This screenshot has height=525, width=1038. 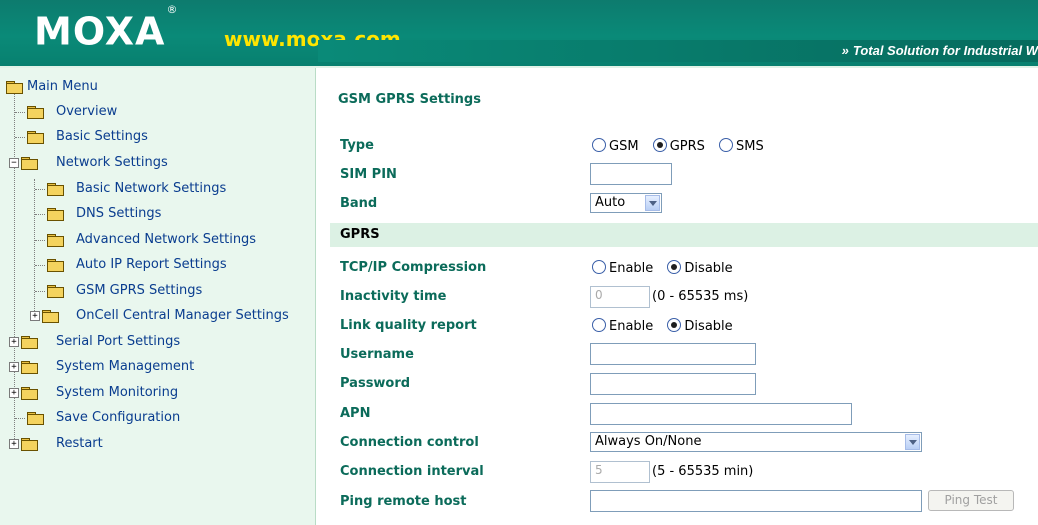 What do you see at coordinates (34, 249) in the screenshot?
I see `tree-connector` at bounding box center [34, 249].